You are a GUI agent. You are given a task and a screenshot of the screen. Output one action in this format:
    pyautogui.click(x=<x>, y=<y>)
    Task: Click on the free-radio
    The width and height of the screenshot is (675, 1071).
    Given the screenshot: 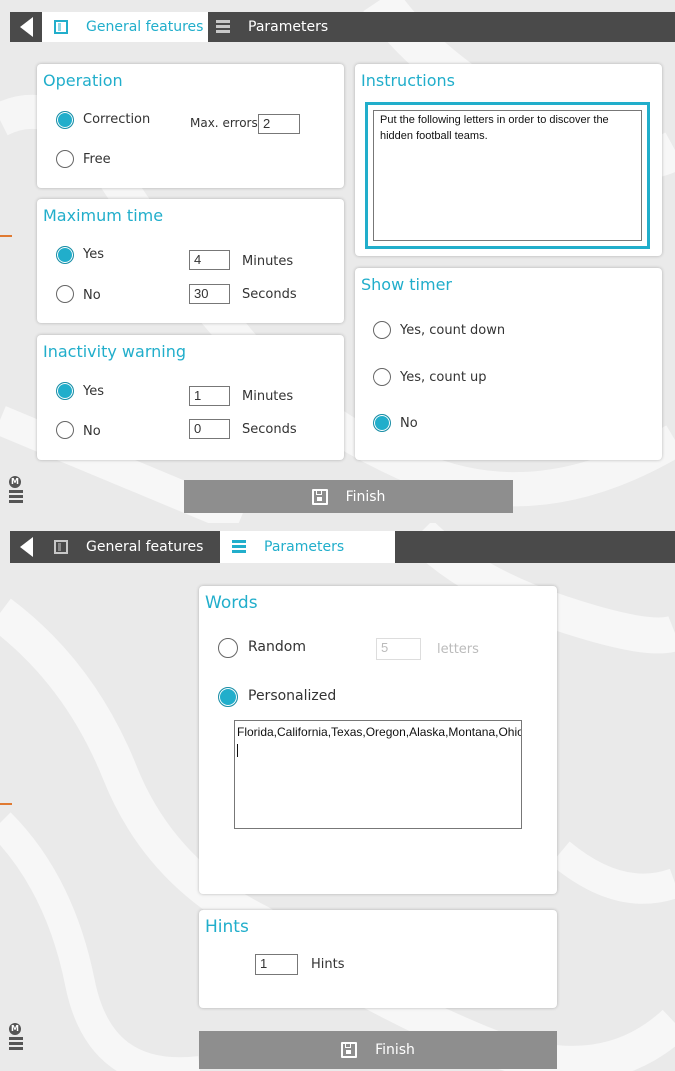 What is the action you would take?
    pyautogui.click(x=65, y=159)
    